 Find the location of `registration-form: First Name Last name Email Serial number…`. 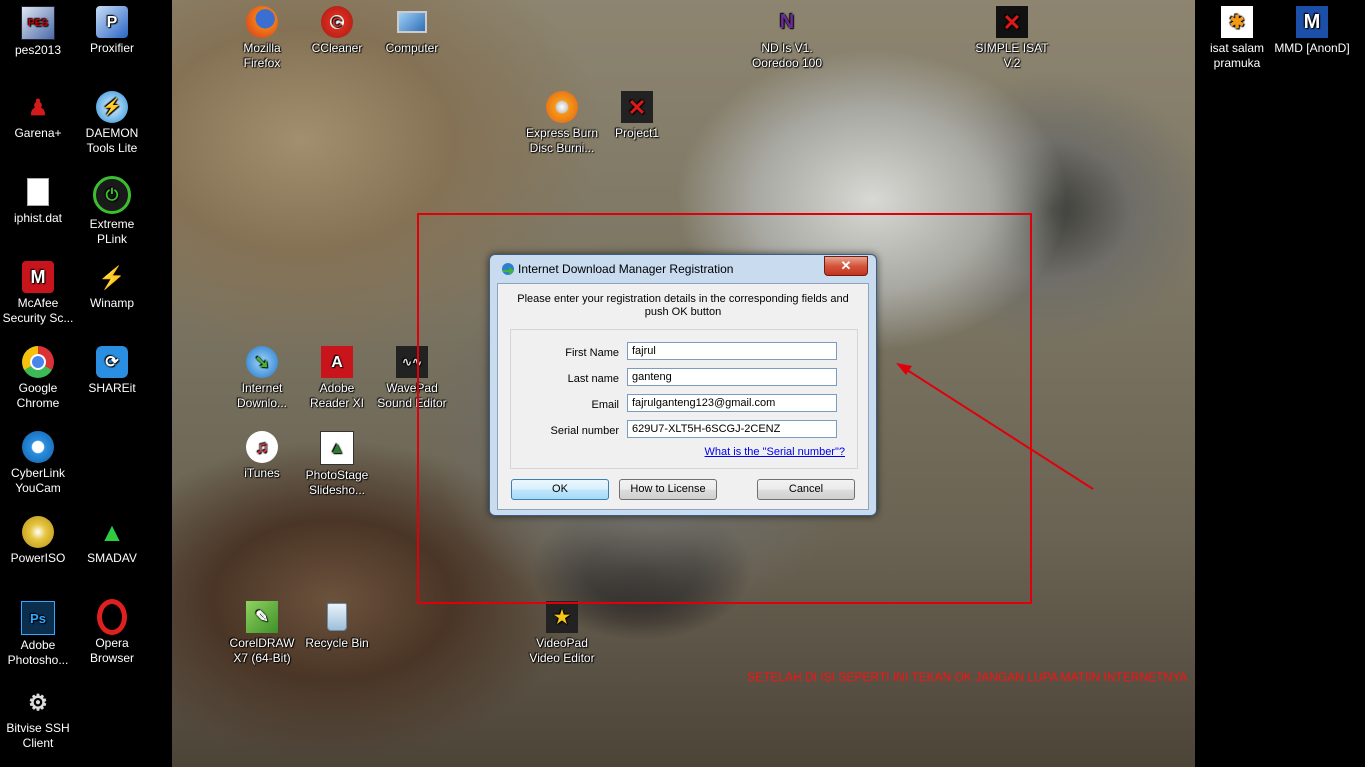

registration-form: First Name Last name Email Serial number… is located at coordinates (684, 399).